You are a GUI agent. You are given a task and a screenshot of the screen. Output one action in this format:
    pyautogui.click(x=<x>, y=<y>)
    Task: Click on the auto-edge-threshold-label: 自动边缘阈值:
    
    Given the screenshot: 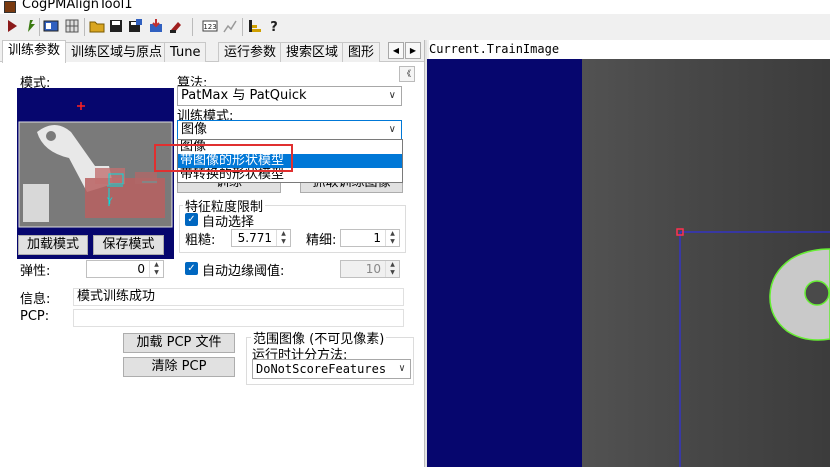 What is the action you would take?
    pyautogui.click(x=243, y=271)
    